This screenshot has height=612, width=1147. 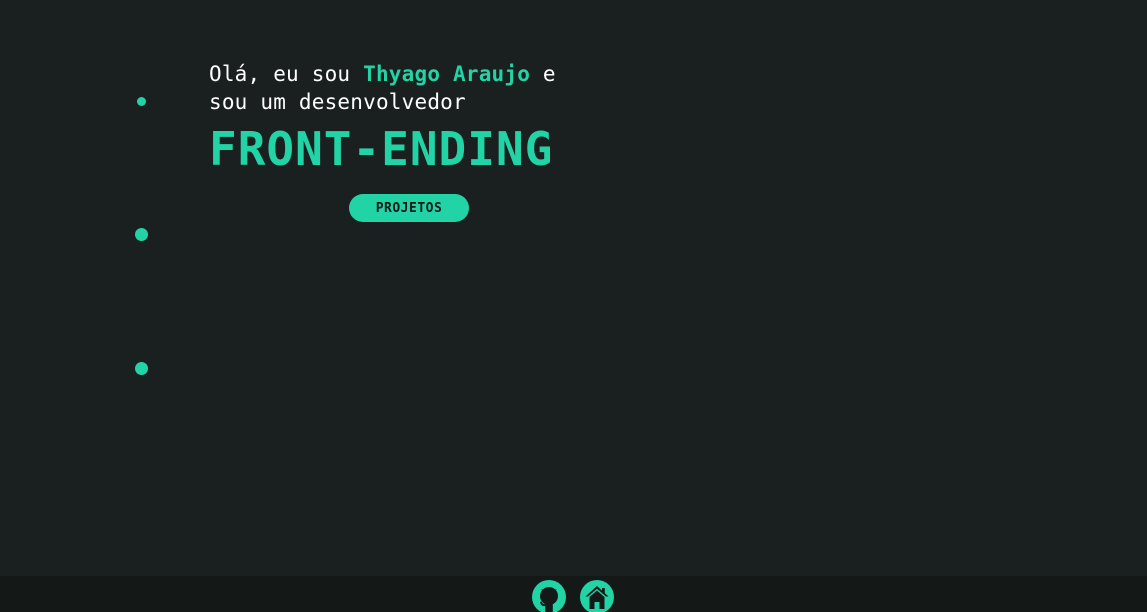 What do you see at coordinates (337, 102) in the screenshot?
I see `intro-line-2: sou um desenvolvedor` at bounding box center [337, 102].